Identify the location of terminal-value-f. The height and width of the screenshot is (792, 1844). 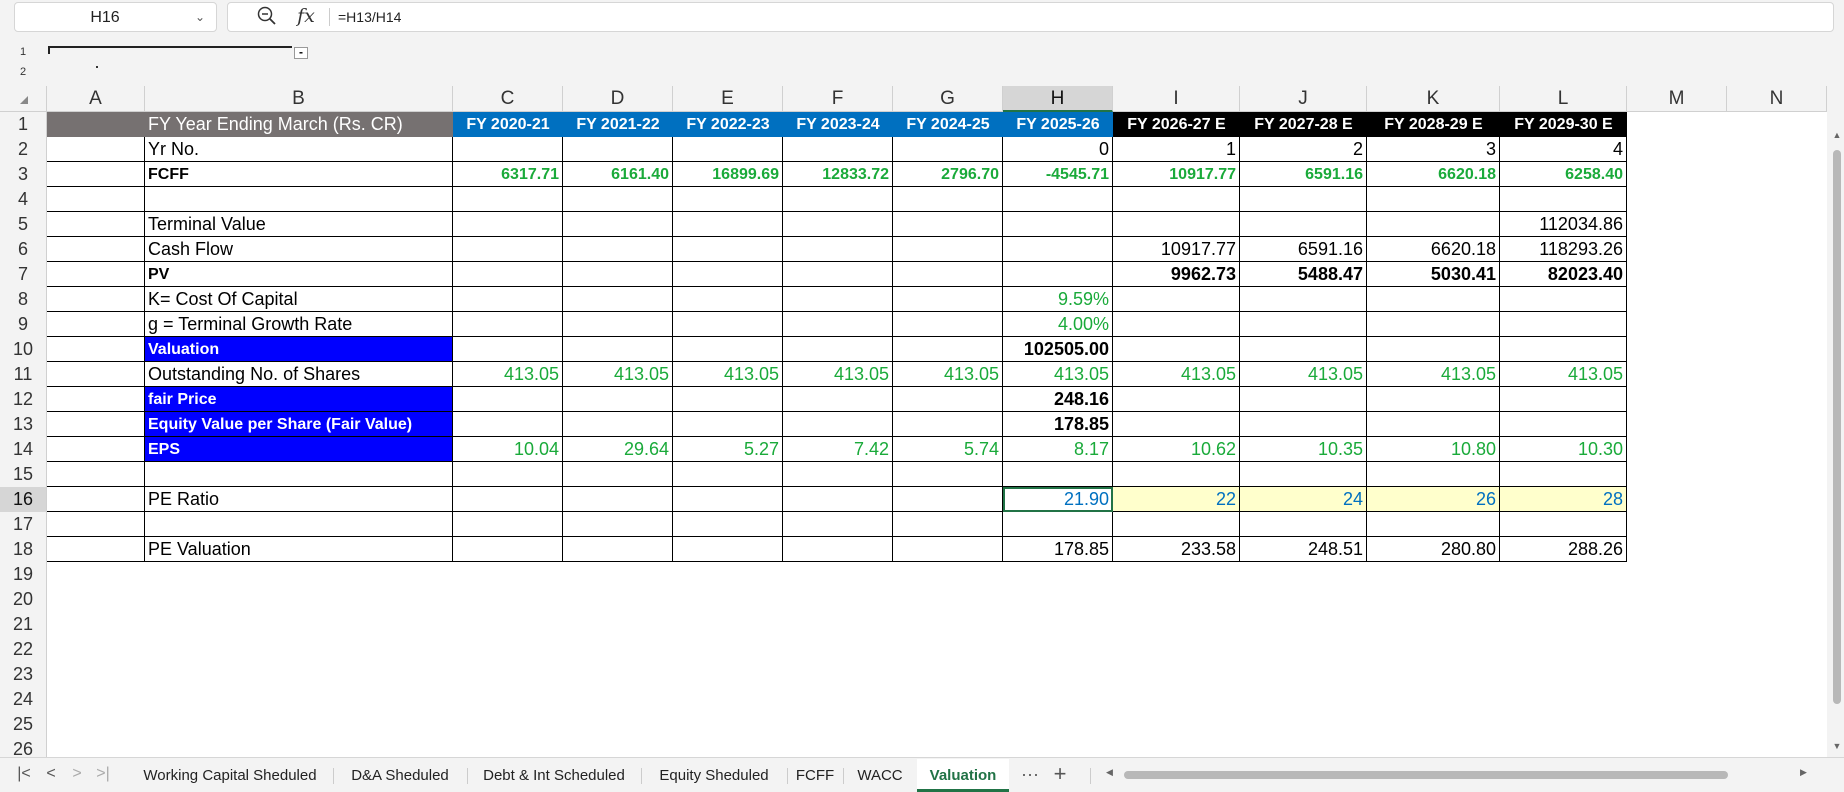
(838, 224).